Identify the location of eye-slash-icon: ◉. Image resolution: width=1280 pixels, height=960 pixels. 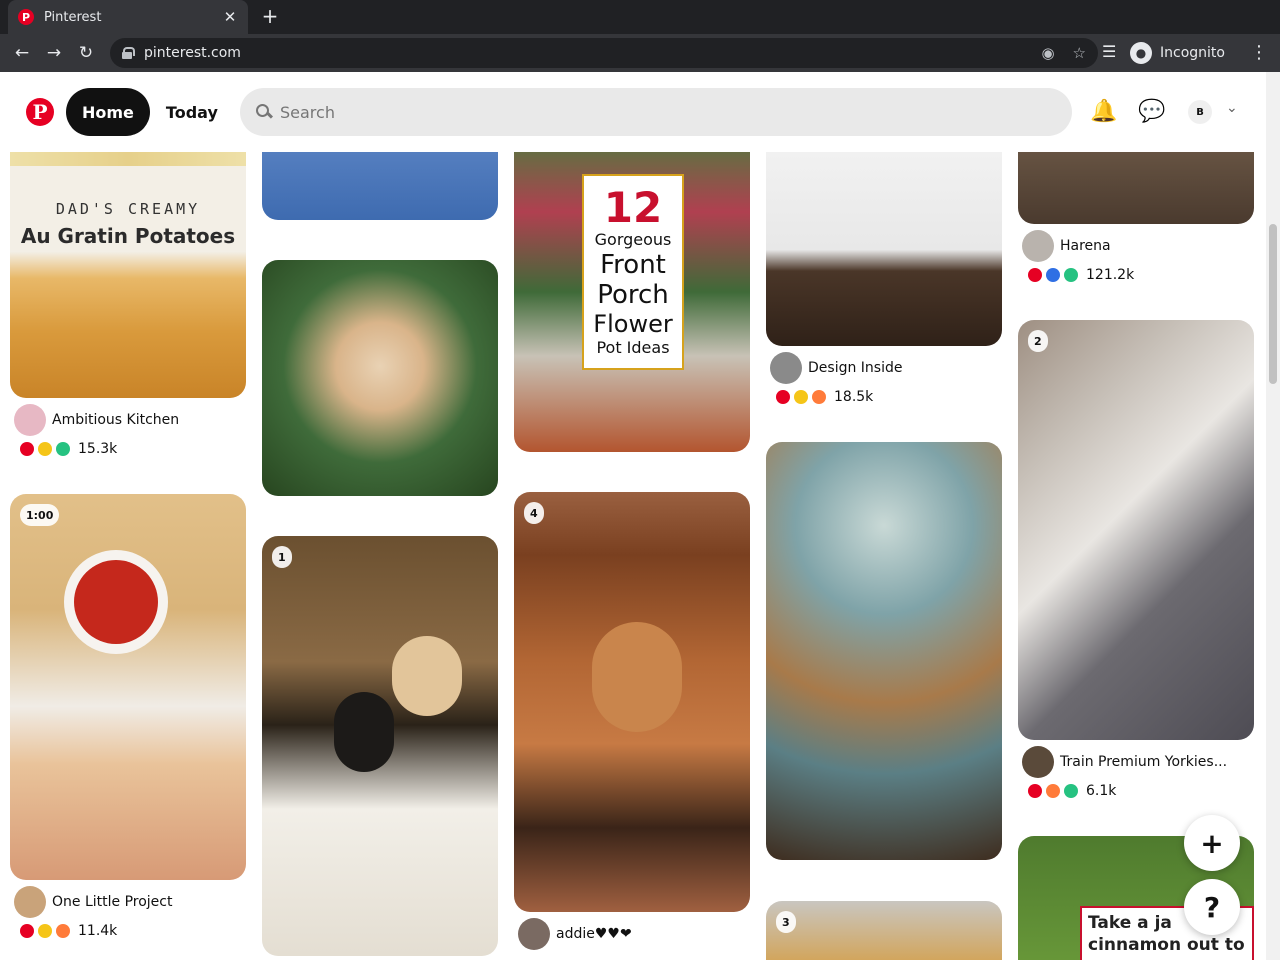
(1047, 53).